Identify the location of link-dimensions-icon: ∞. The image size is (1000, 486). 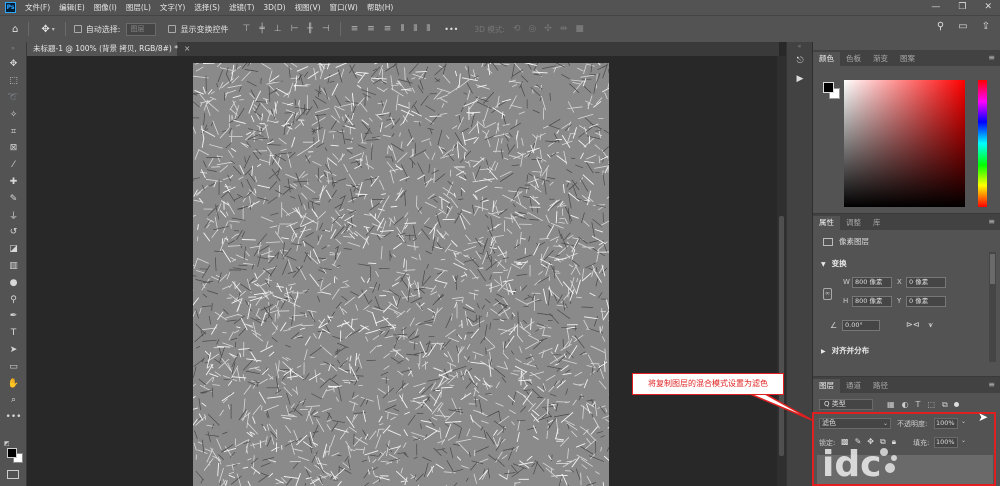
(827, 294).